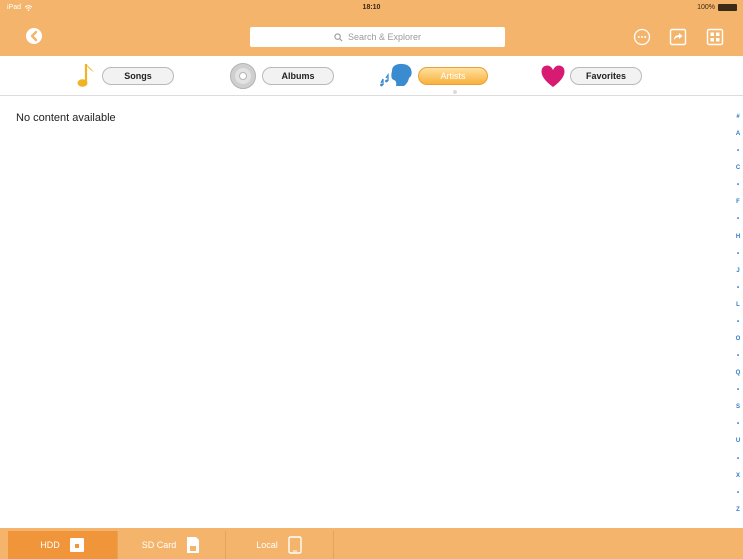 The height and width of the screenshot is (559, 743). Describe the element at coordinates (737, 271) in the screenshot. I see `index-letter: J` at that location.